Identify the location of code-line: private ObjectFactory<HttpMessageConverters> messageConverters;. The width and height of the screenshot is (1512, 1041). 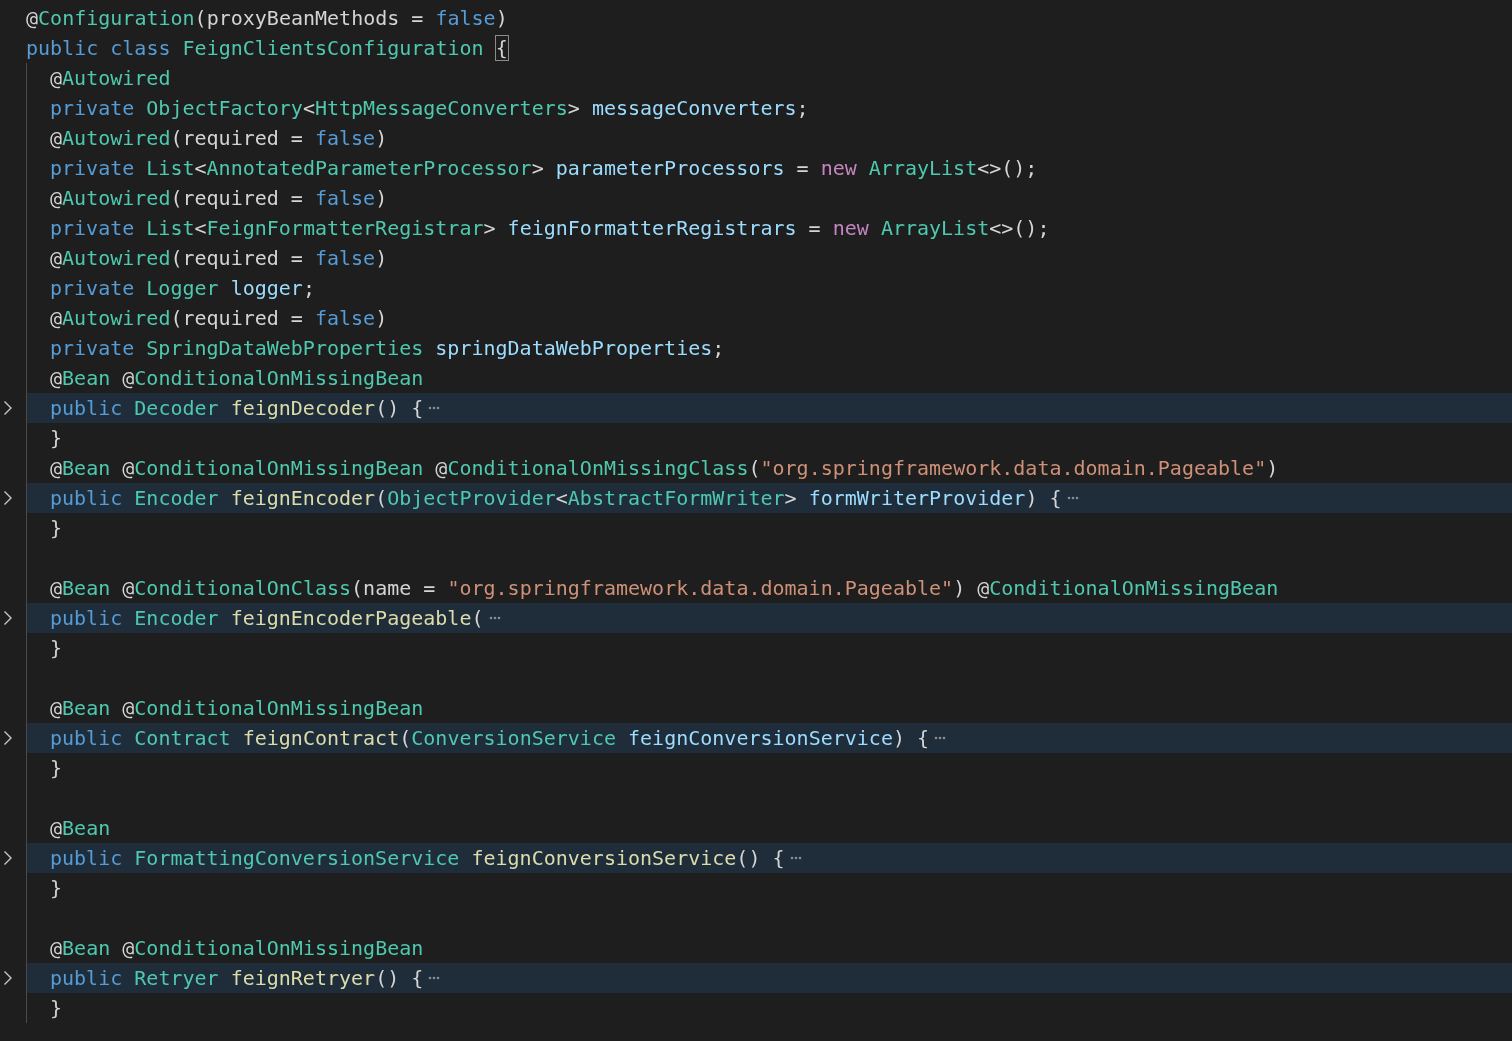
(429, 108).